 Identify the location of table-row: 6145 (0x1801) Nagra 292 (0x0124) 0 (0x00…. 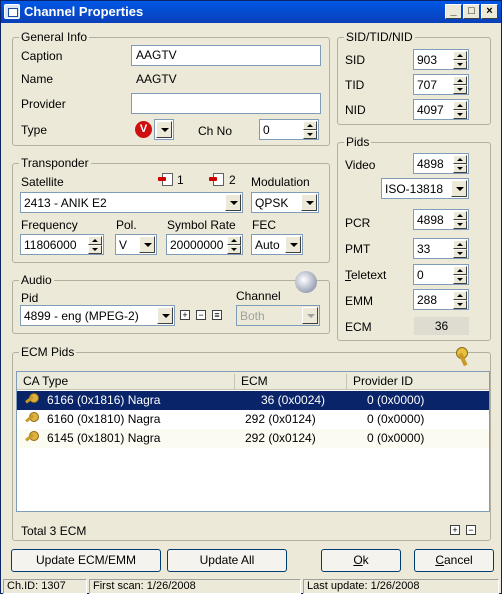
(253, 438).